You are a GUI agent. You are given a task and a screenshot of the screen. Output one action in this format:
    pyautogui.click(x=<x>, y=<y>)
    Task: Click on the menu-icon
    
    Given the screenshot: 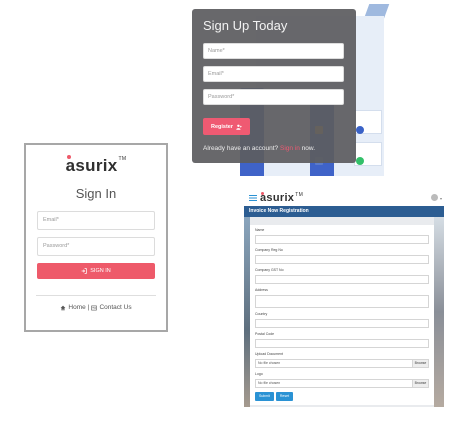 What is the action you would take?
    pyautogui.click(x=253, y=197)
    